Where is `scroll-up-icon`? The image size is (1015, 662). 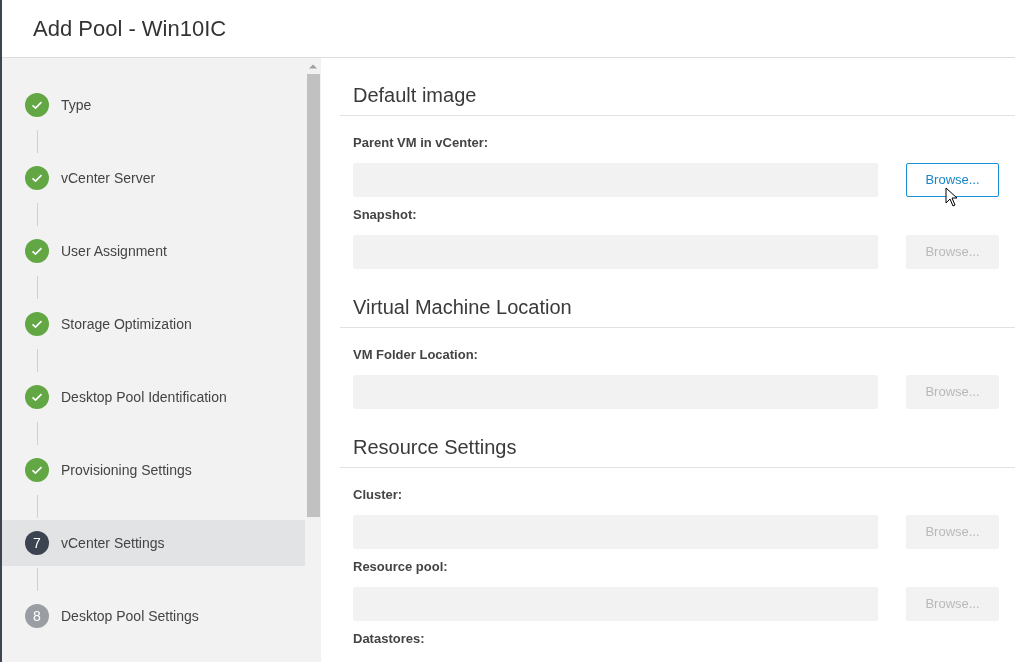 scroll-up-icon is located at coordinates (313, 66).